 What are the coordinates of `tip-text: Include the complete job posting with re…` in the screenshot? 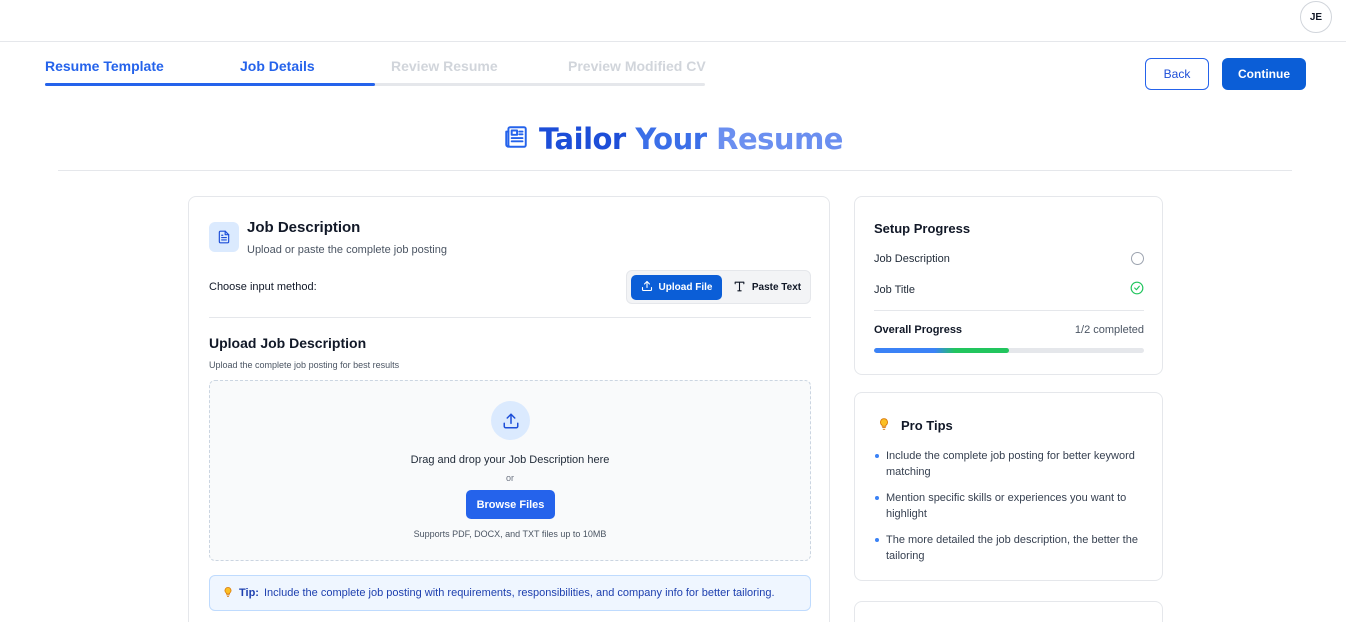 It's located at (519, 593).